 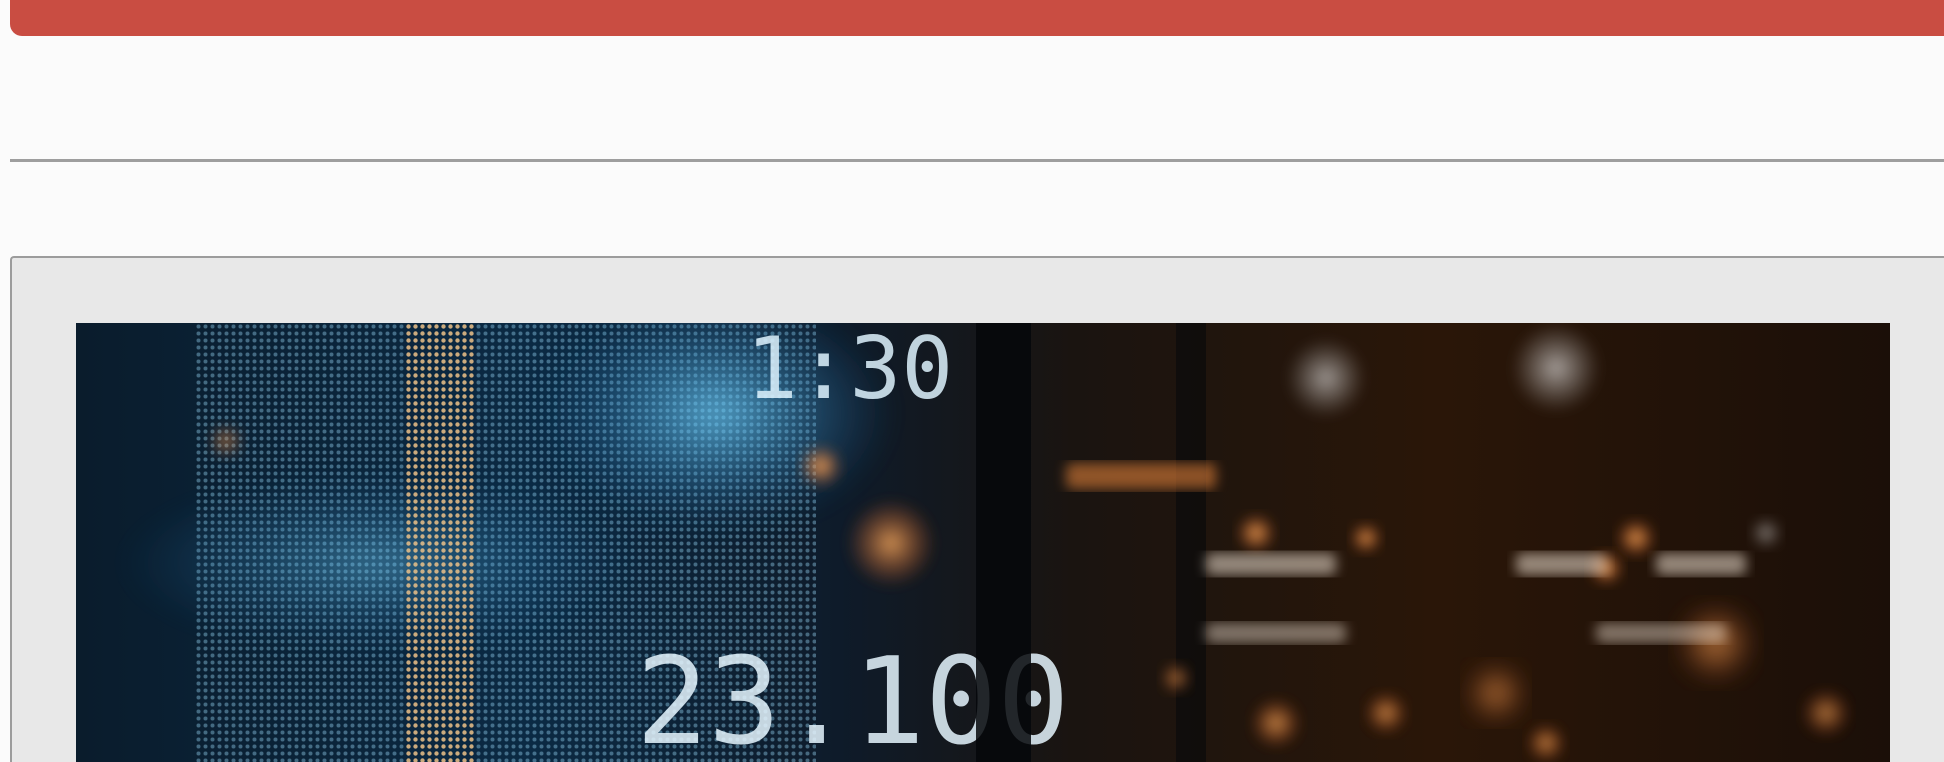 What do you see at coordinates (849, 371) in the screenshot?
I see `ticker-digits-top: 1:30` at bounding box center [849, 371].